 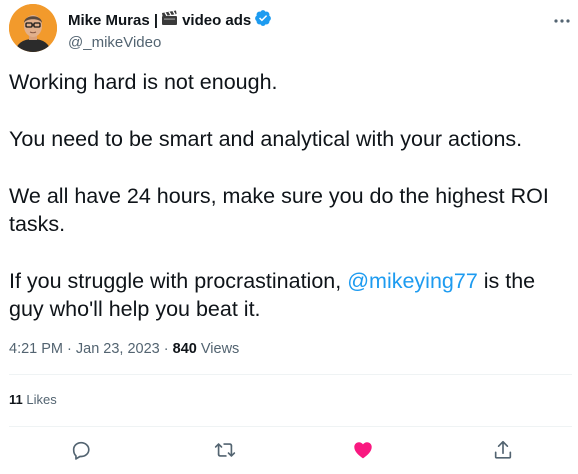 What do you see at coordinates (216, 21) in the screenshot?
I see `author-name-suffix: video ads` at bounding box center [216, 21].